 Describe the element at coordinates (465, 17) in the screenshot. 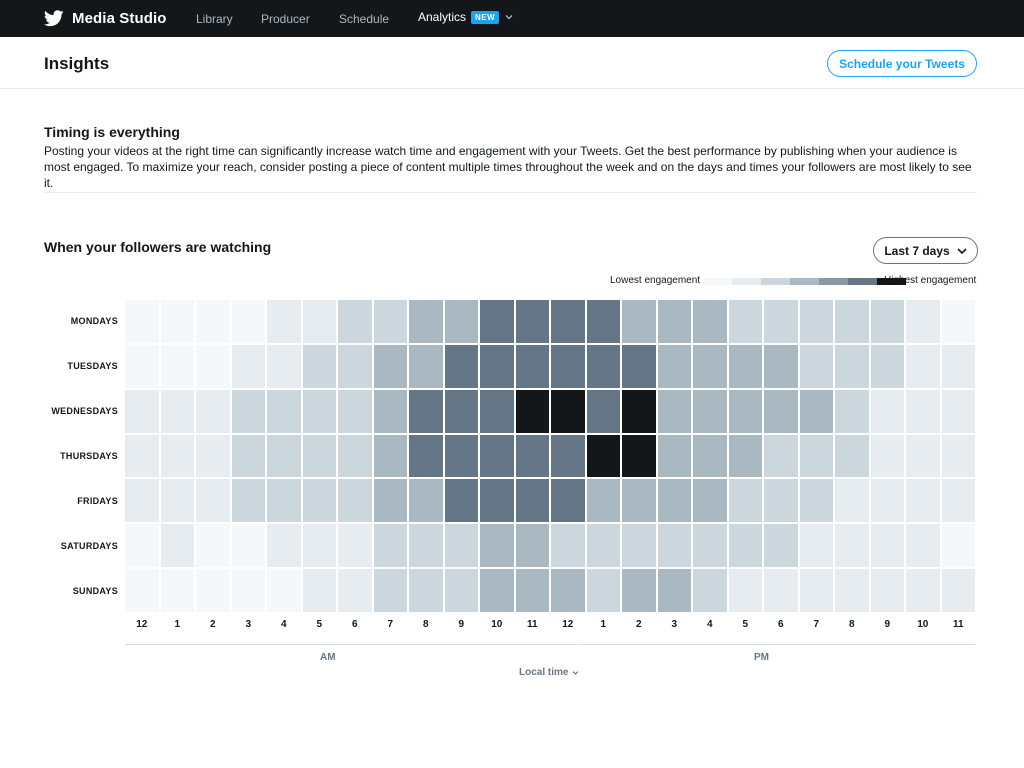

I see `nav-analytics: Analytics NEW` at that location.